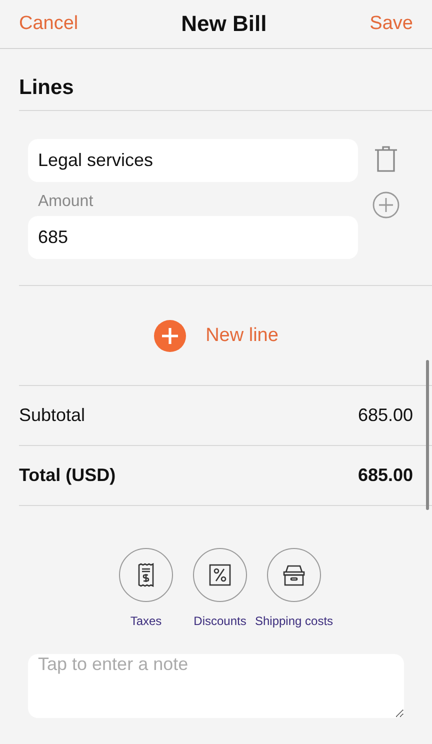 The width and height of the screenshot is (432, 744). Describe the element at coordinates (193, 237) in the screenshot. I see `amount-field: 685` at that location.